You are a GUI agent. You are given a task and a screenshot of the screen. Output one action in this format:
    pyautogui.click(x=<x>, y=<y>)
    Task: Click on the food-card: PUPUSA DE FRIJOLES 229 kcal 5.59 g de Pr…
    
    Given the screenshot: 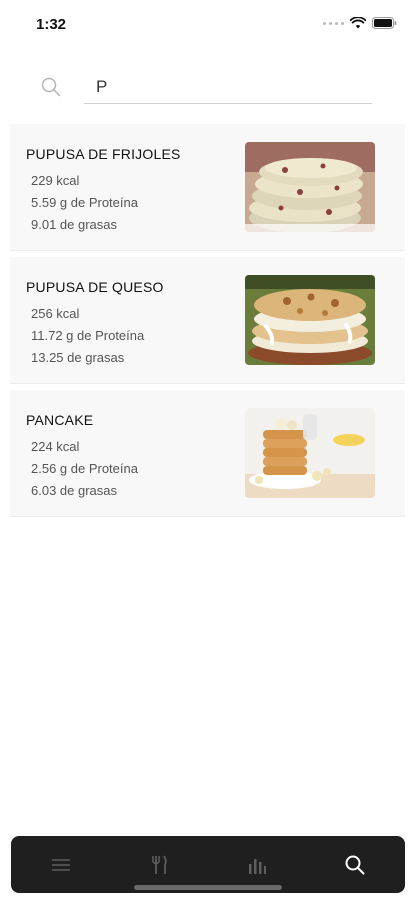 What is the action you would take?
    pyautogui.click(x=207, y=187)
    